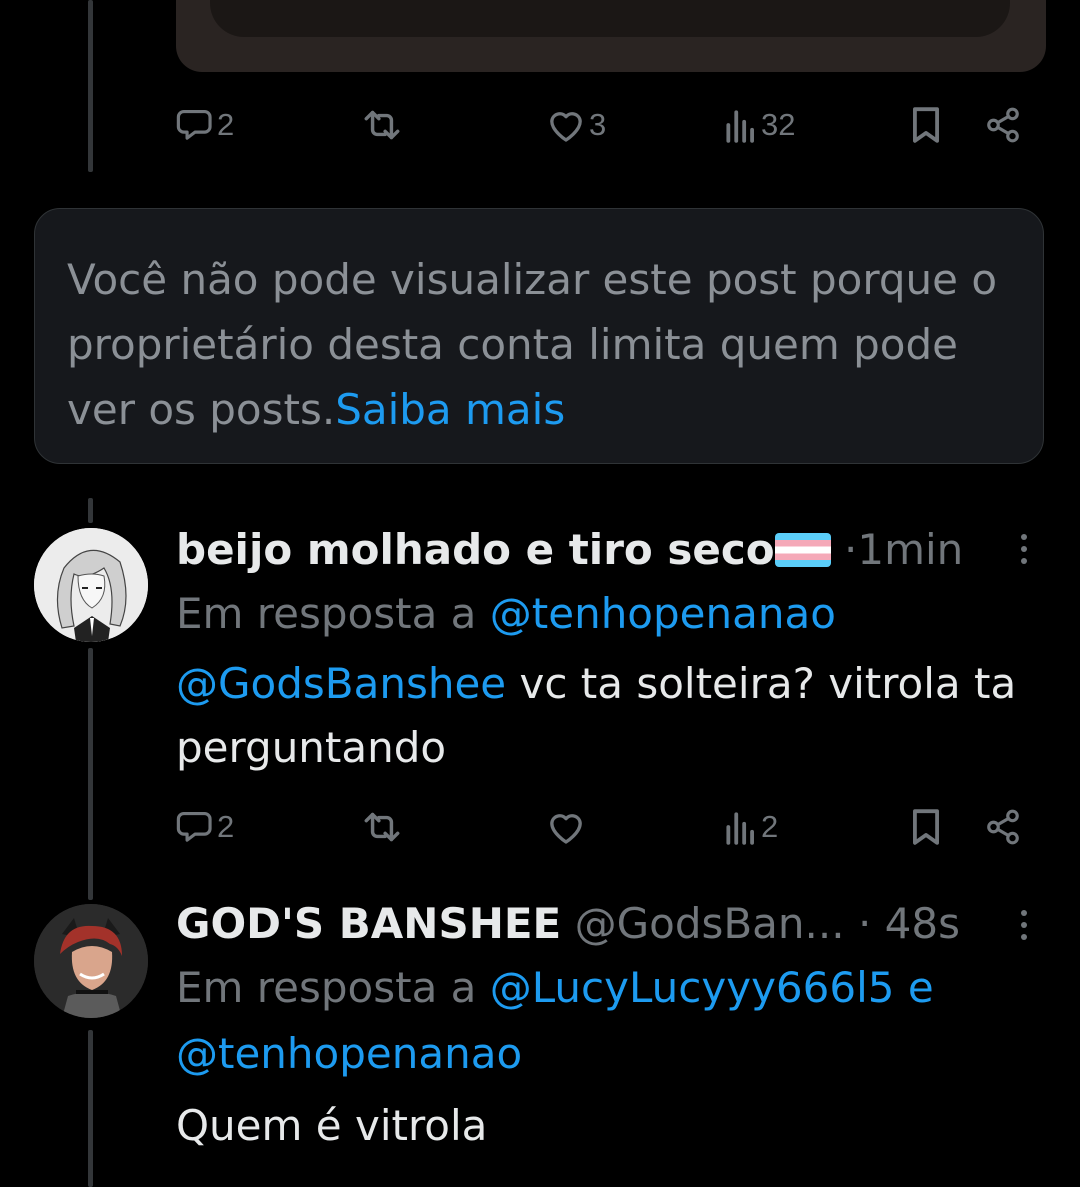 Image resolution: width=1080 pixels, height=1187 pixels. I want to click on like-button, so click(567, 827).